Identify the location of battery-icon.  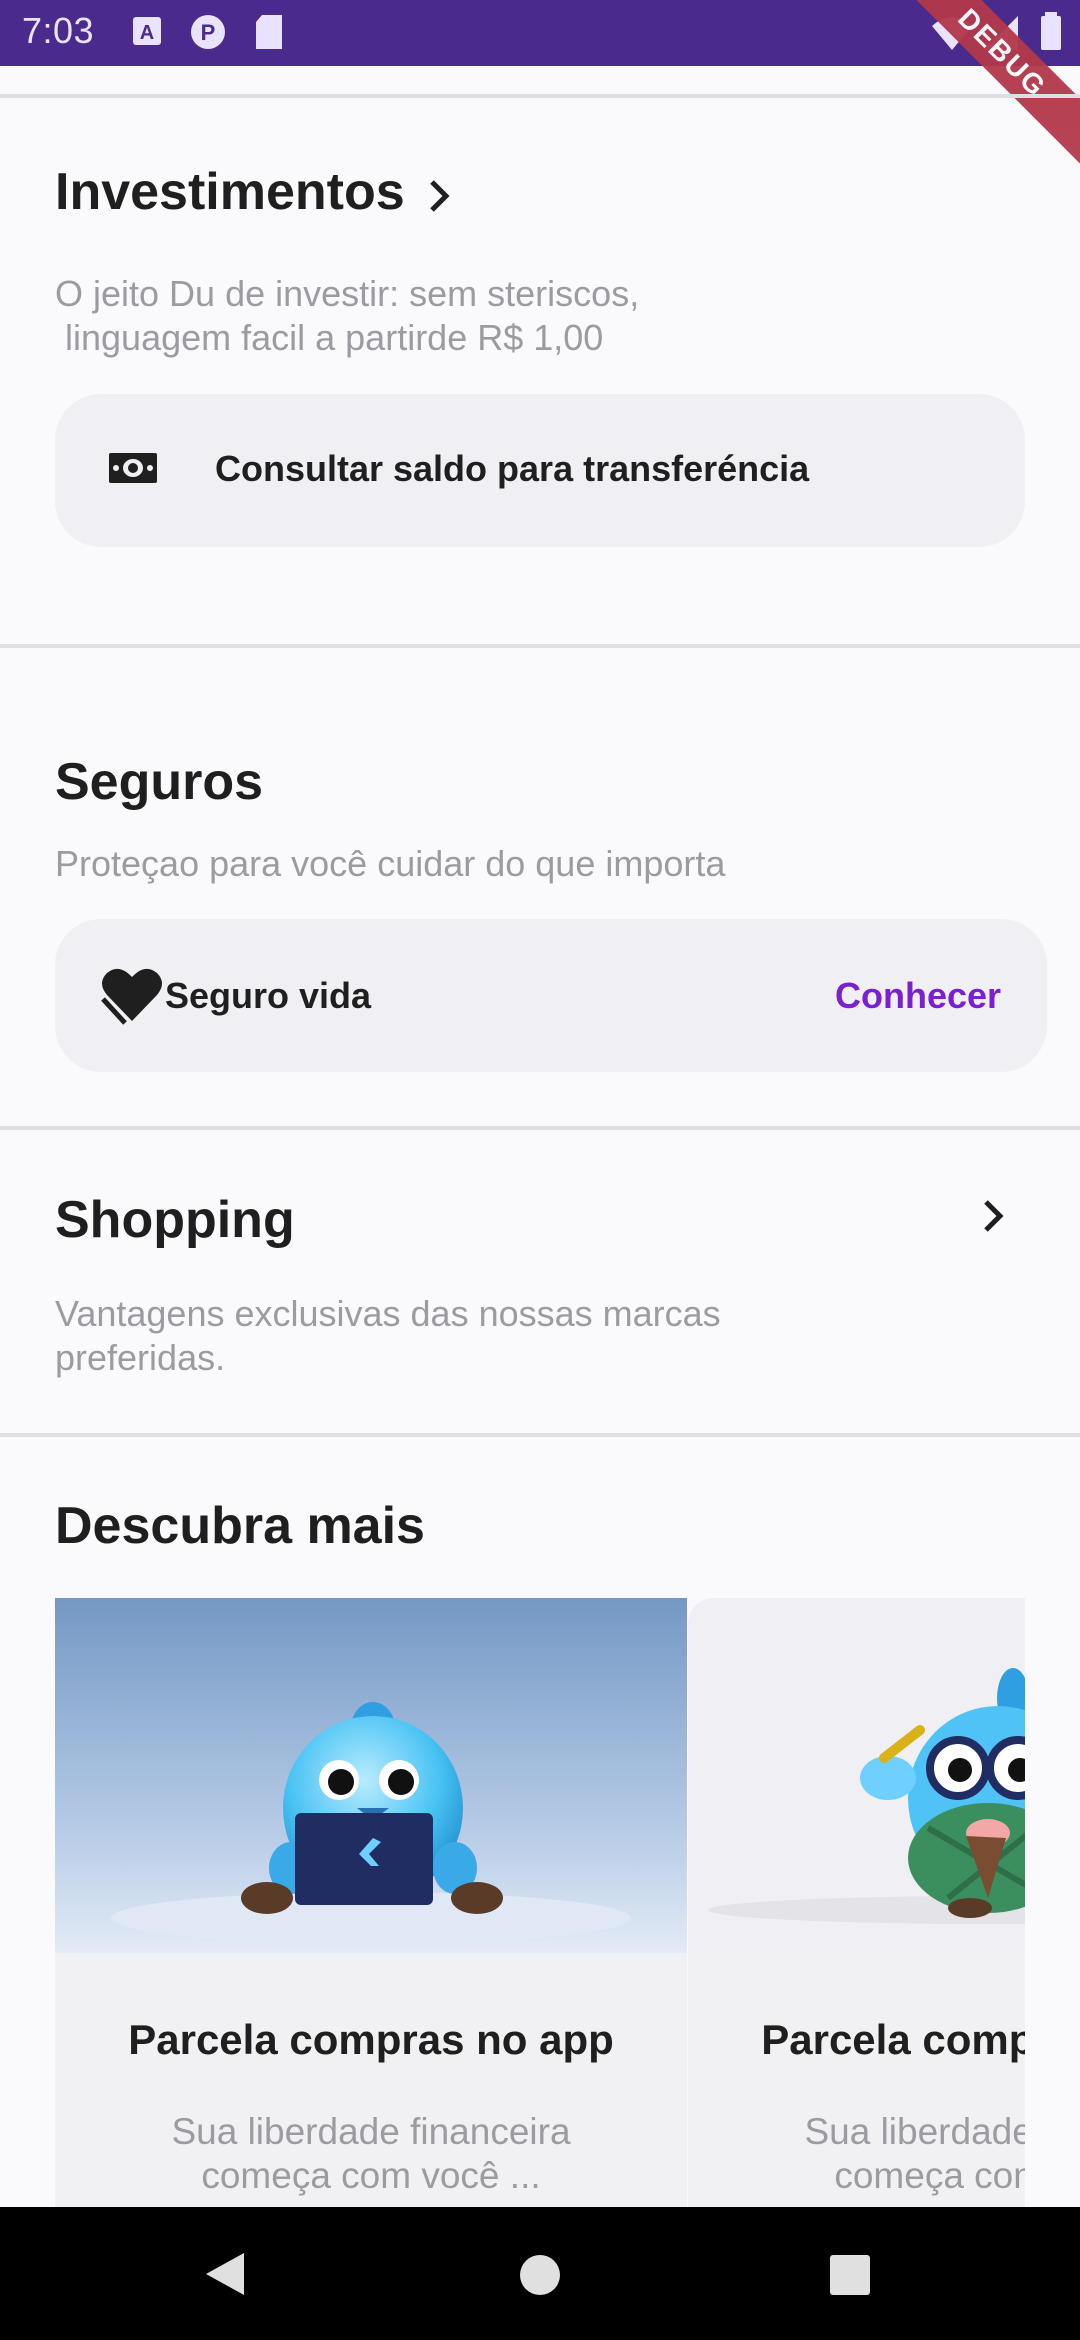
(1051, 31).